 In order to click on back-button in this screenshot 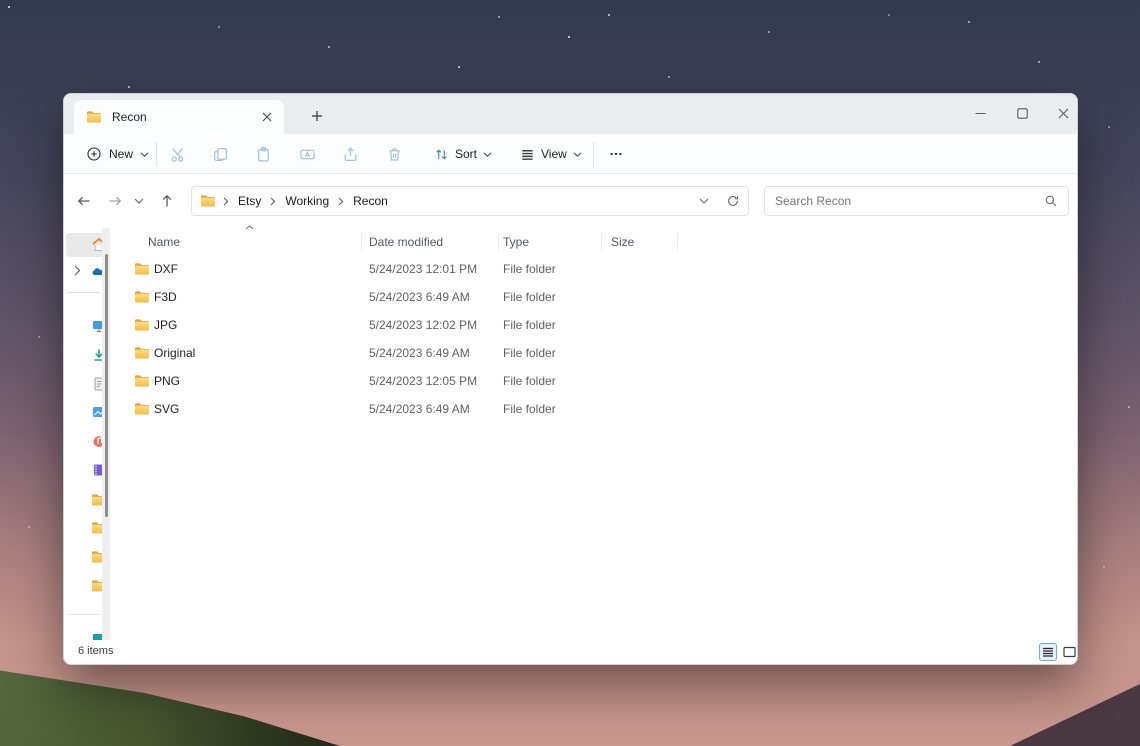, I will do `click(84, 201)`.